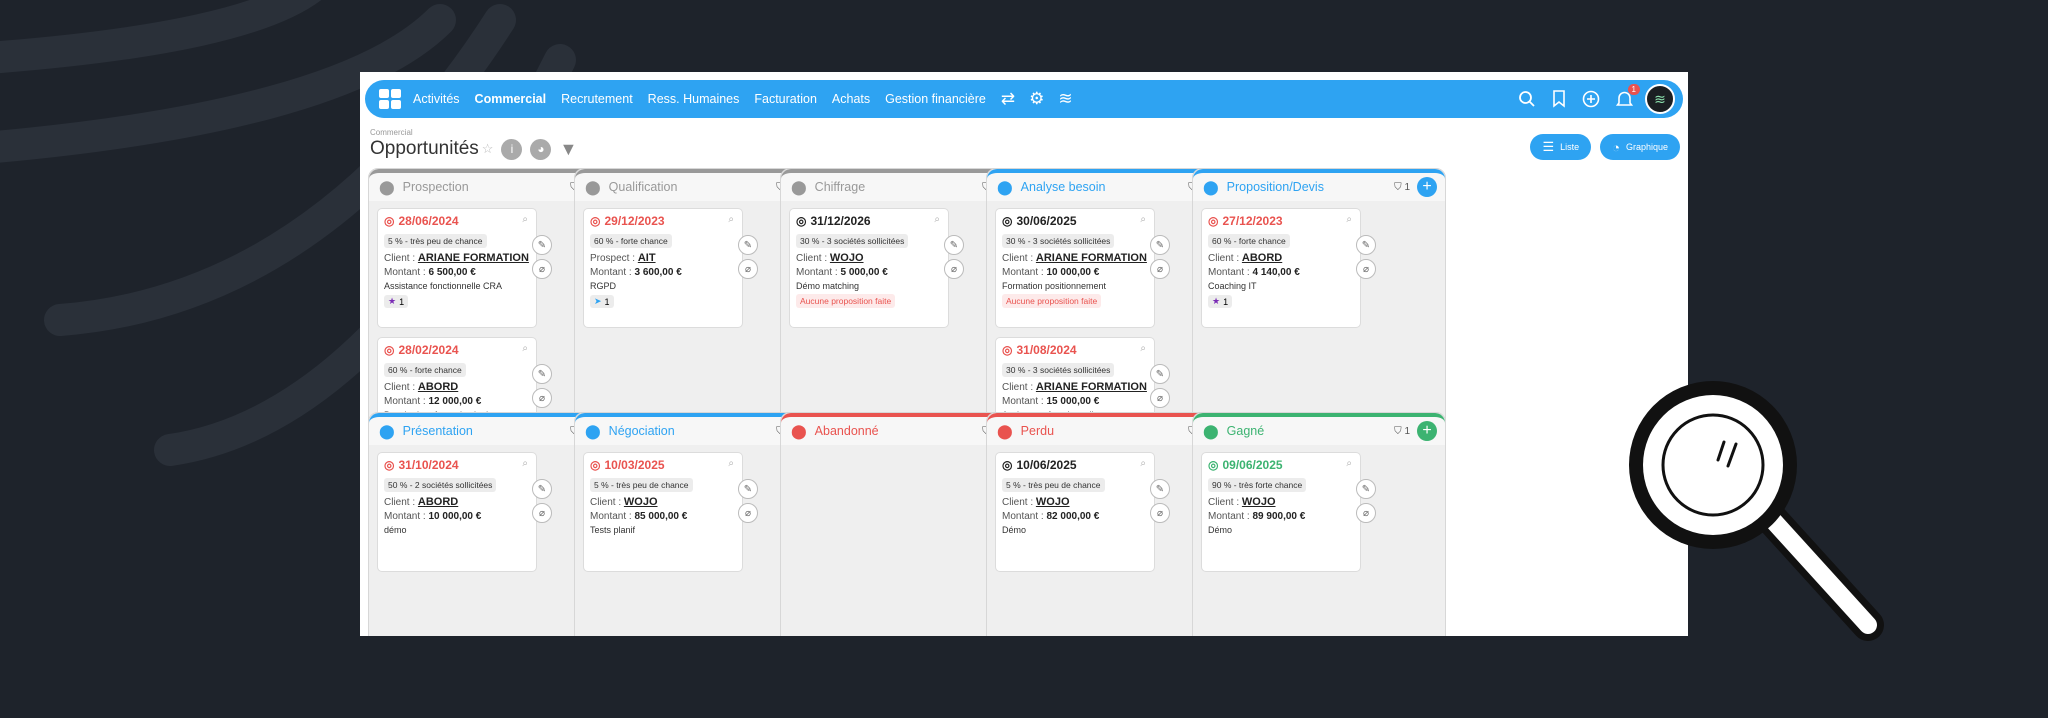 This screenshot has height=718, width=2048. What do you see at coordinates (1407, 431) in the screenshot?
I see `column-count-value: 1` at bounding box center [1407, 431].